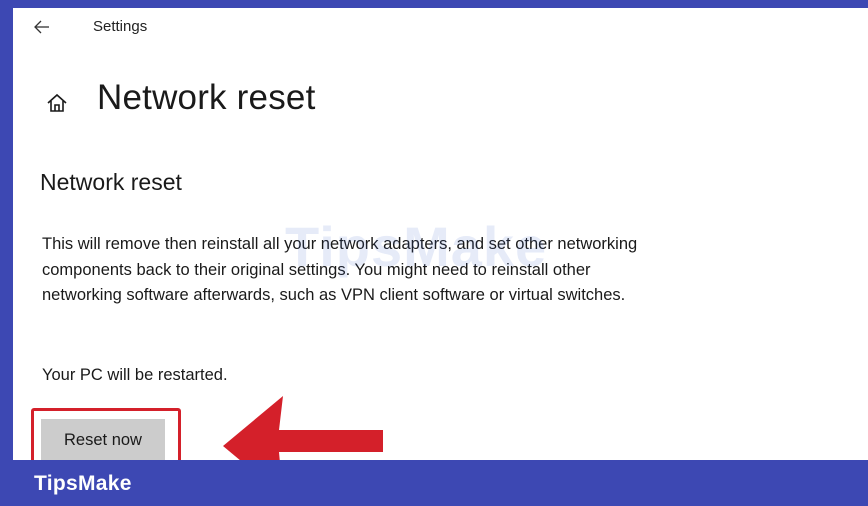 This screenshot has height=506, width=868. I want to click on reset-now-button: Reset now, so click(103, 439).